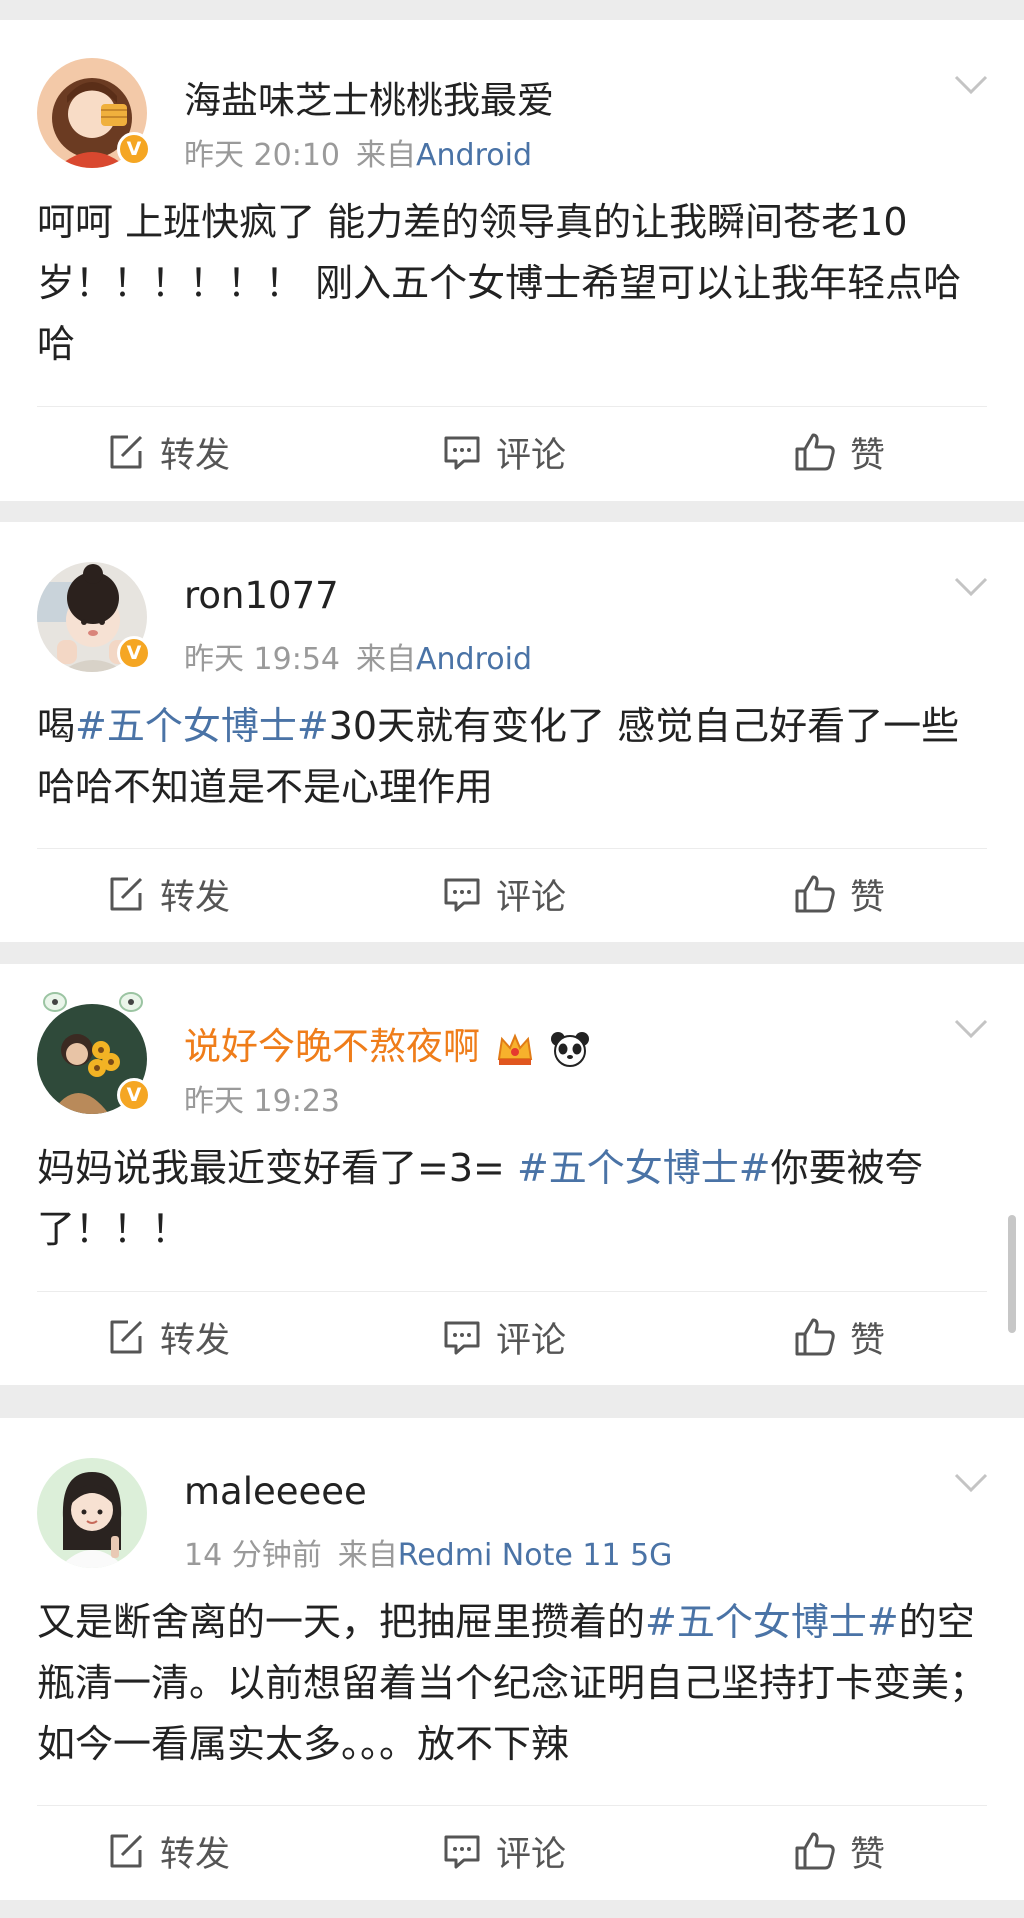 The width and height of the screenshot is (1024, 1918). I want to click on post-meta: 昨天 19:54 来自Android, so click(358, 656).